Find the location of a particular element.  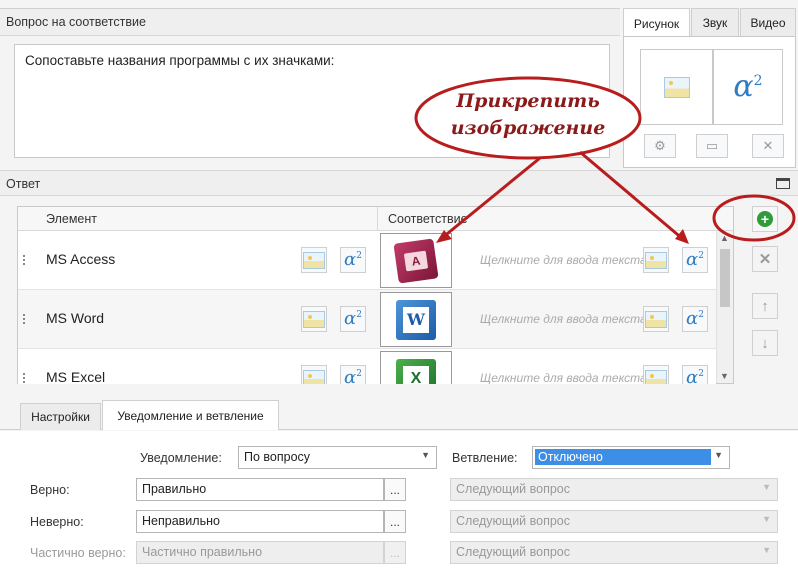

maximize-icon is located at coordinates (783, 183).